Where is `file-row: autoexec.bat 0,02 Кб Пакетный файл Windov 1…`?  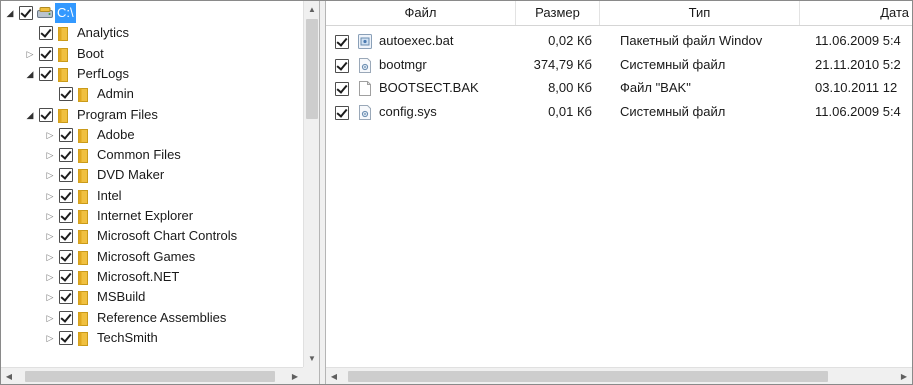 file-row: autoexec.bat 0,02 Кб Пакетный файл Windov 1… is located at coordinates (619, 41).